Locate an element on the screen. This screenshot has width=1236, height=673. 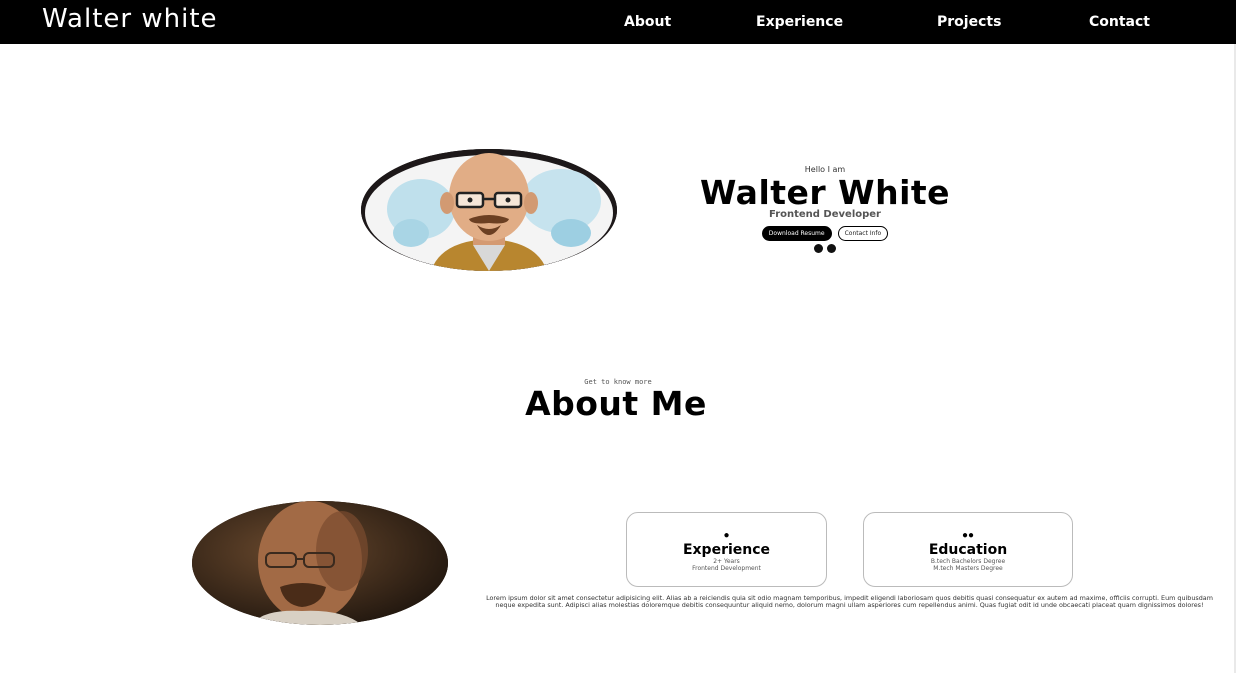
nav-link-about: About is located at coordinates (647, 22).